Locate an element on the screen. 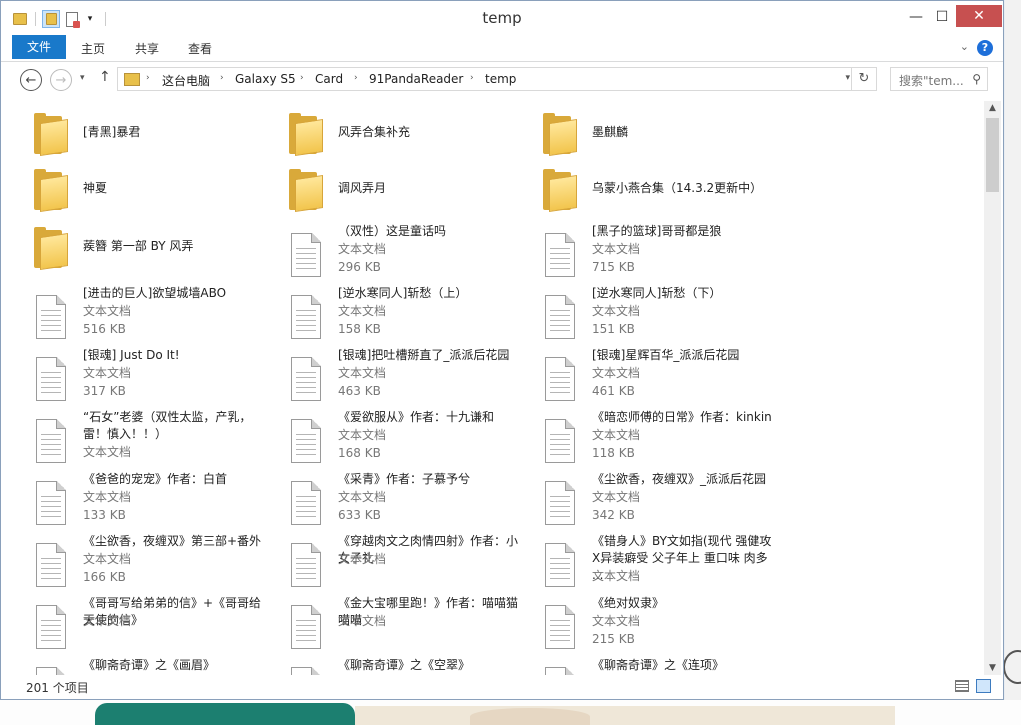 The height and width of the screenshot is (725, 1021). file-name: [银魂]把吐槽掰直了_派派后花园 is located at coordinates (424, 355).